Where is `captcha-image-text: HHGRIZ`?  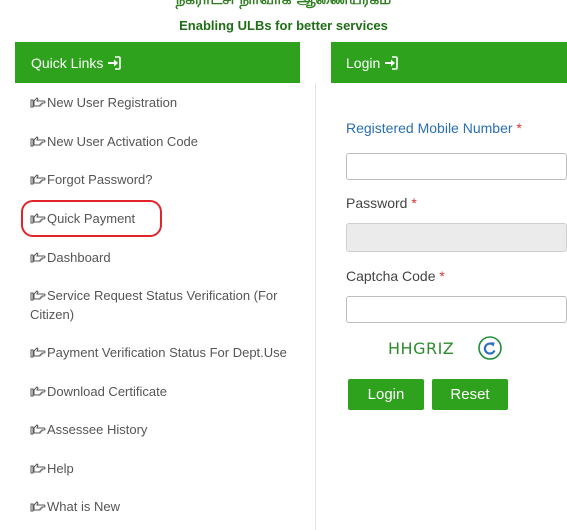
captcha-image-text: HHGRIZ is located at coordinates (421, 348).